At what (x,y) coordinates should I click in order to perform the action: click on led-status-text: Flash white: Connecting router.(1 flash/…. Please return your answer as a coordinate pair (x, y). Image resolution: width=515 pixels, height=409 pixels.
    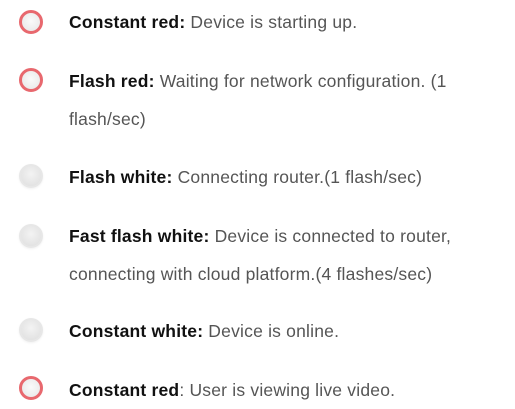
    Looking at the image, I should click on (288, 177).